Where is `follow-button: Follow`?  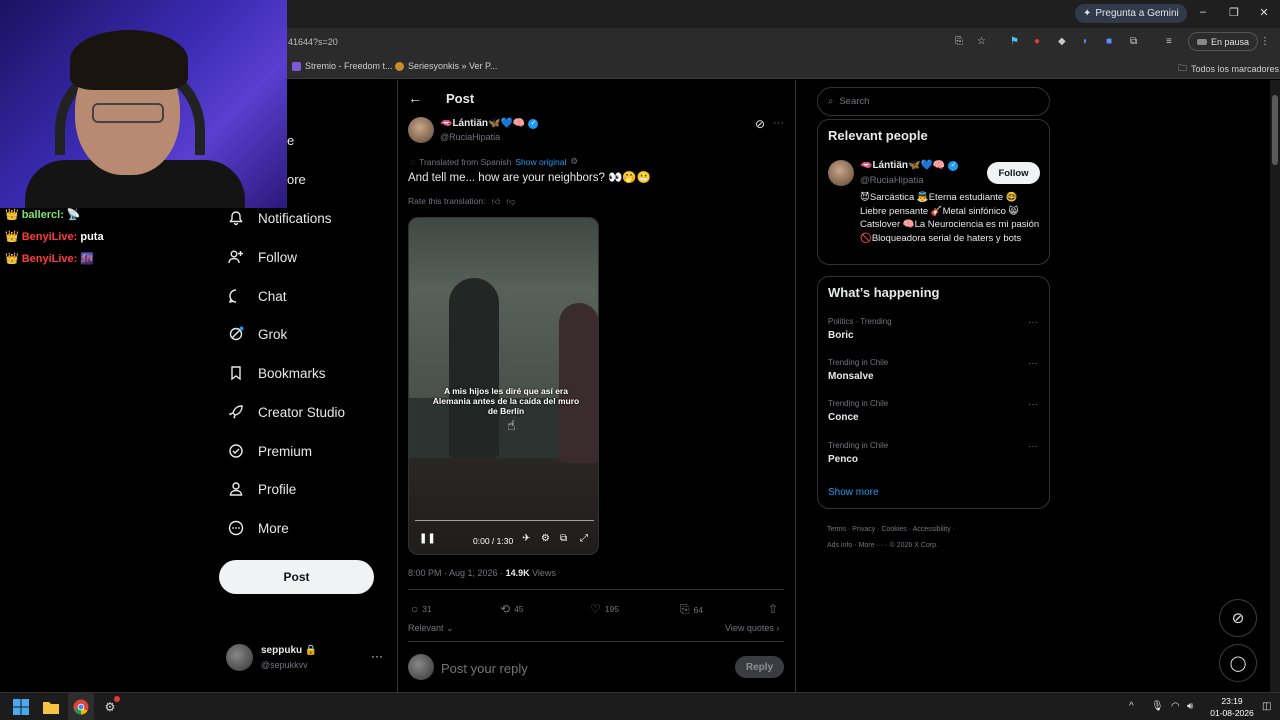 follow-button: Follow is located at coordinates (1013, 173).